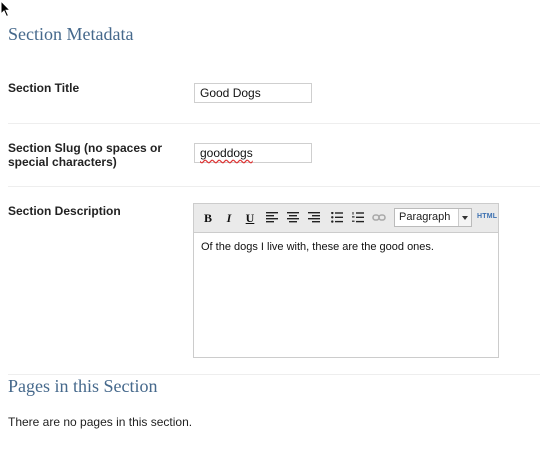 This screenshot has width=540, height=467. Describe the element at coordinates (253, 93) in the screenshot. I see `section-title-input: Good Dogs` at that location.